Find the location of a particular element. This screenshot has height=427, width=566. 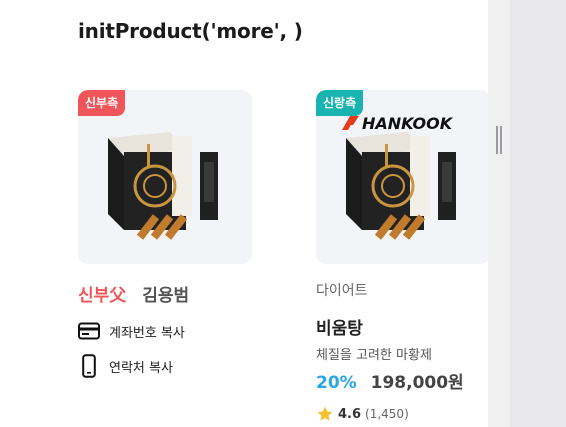

rating-score: 4.6 is located at coordinates (350, 414).